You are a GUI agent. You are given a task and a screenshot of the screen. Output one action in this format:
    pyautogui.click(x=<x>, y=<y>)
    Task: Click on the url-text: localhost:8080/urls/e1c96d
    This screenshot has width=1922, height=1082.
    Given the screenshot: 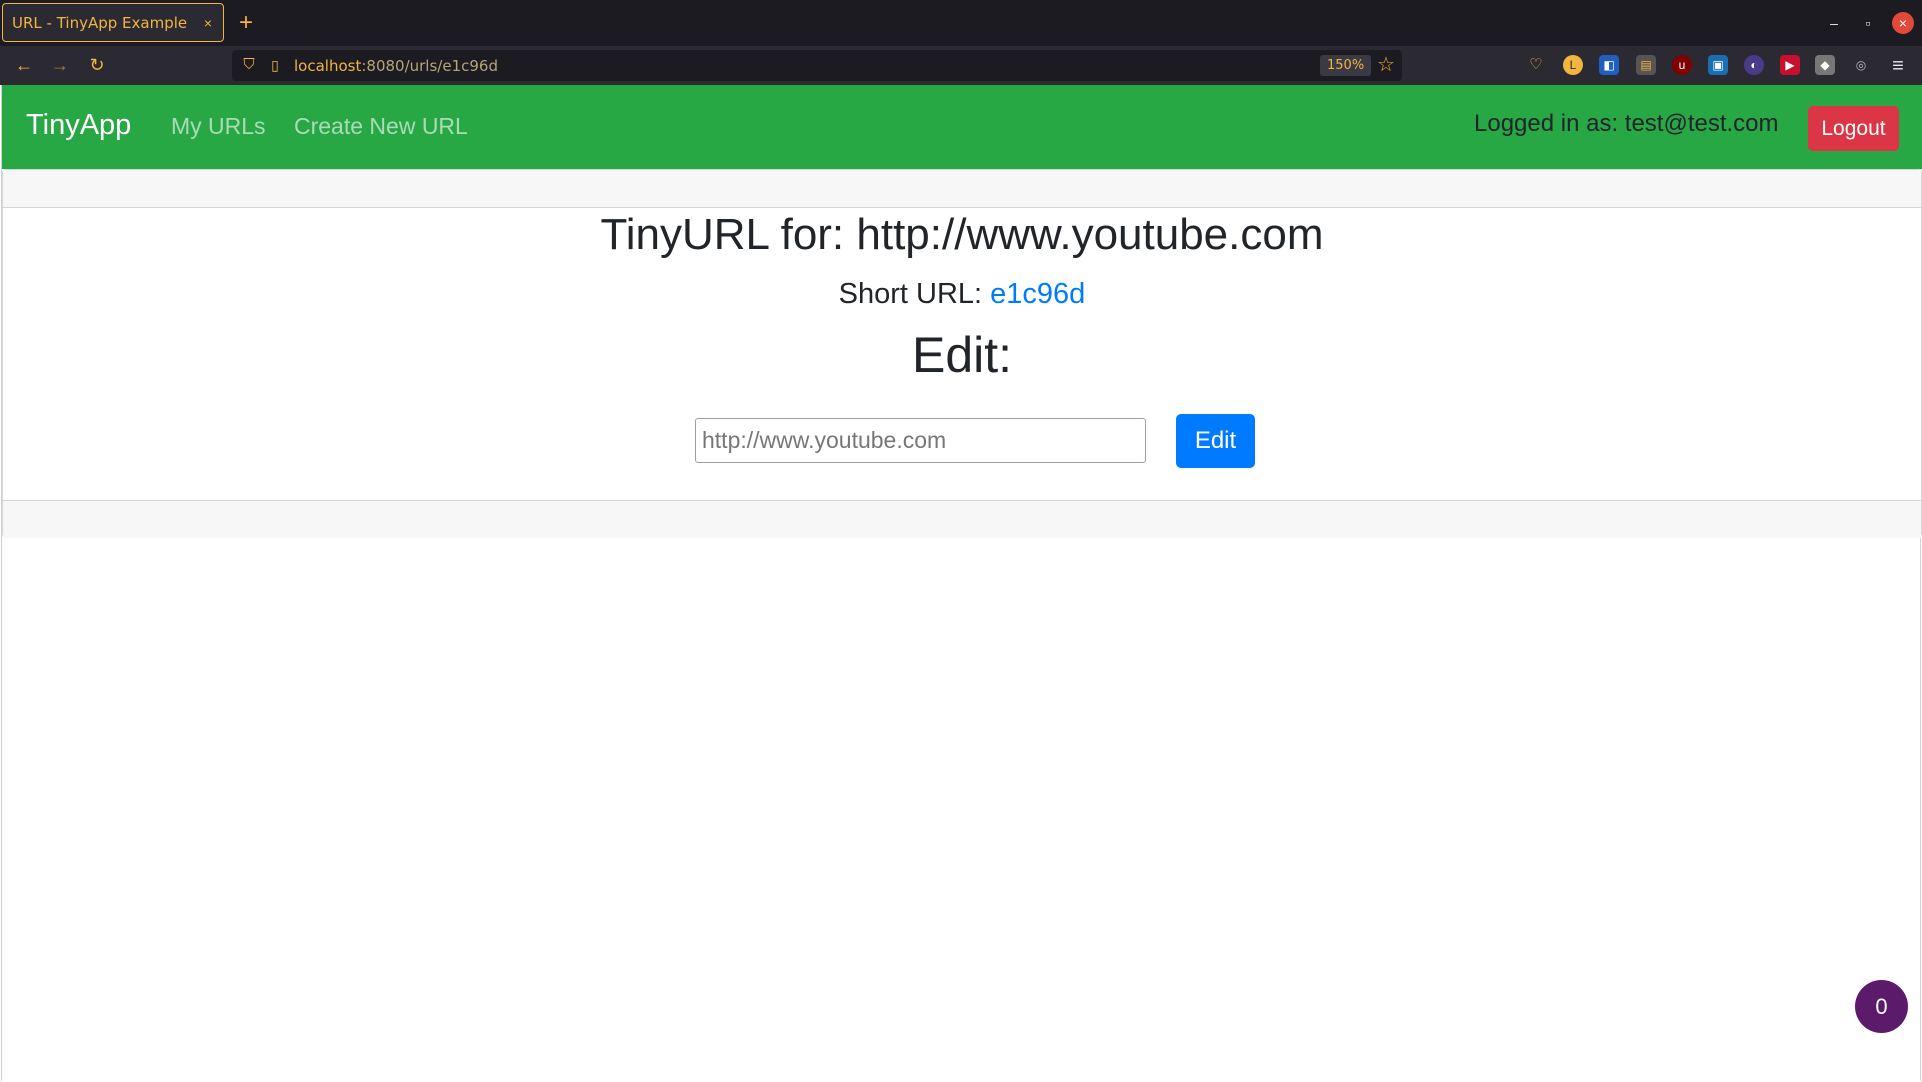 What is the action you would take?
    pyautogui.click(x=396, y=66)
    